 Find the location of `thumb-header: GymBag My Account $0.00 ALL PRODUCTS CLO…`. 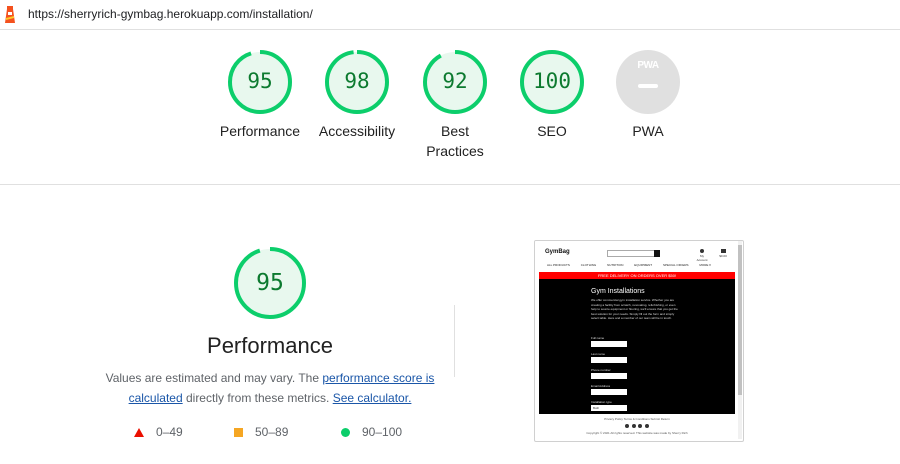

thumb-header: GymBag My Account $0.00 ALL PRODUCTS CLO… is located at coordinates (635, 256).